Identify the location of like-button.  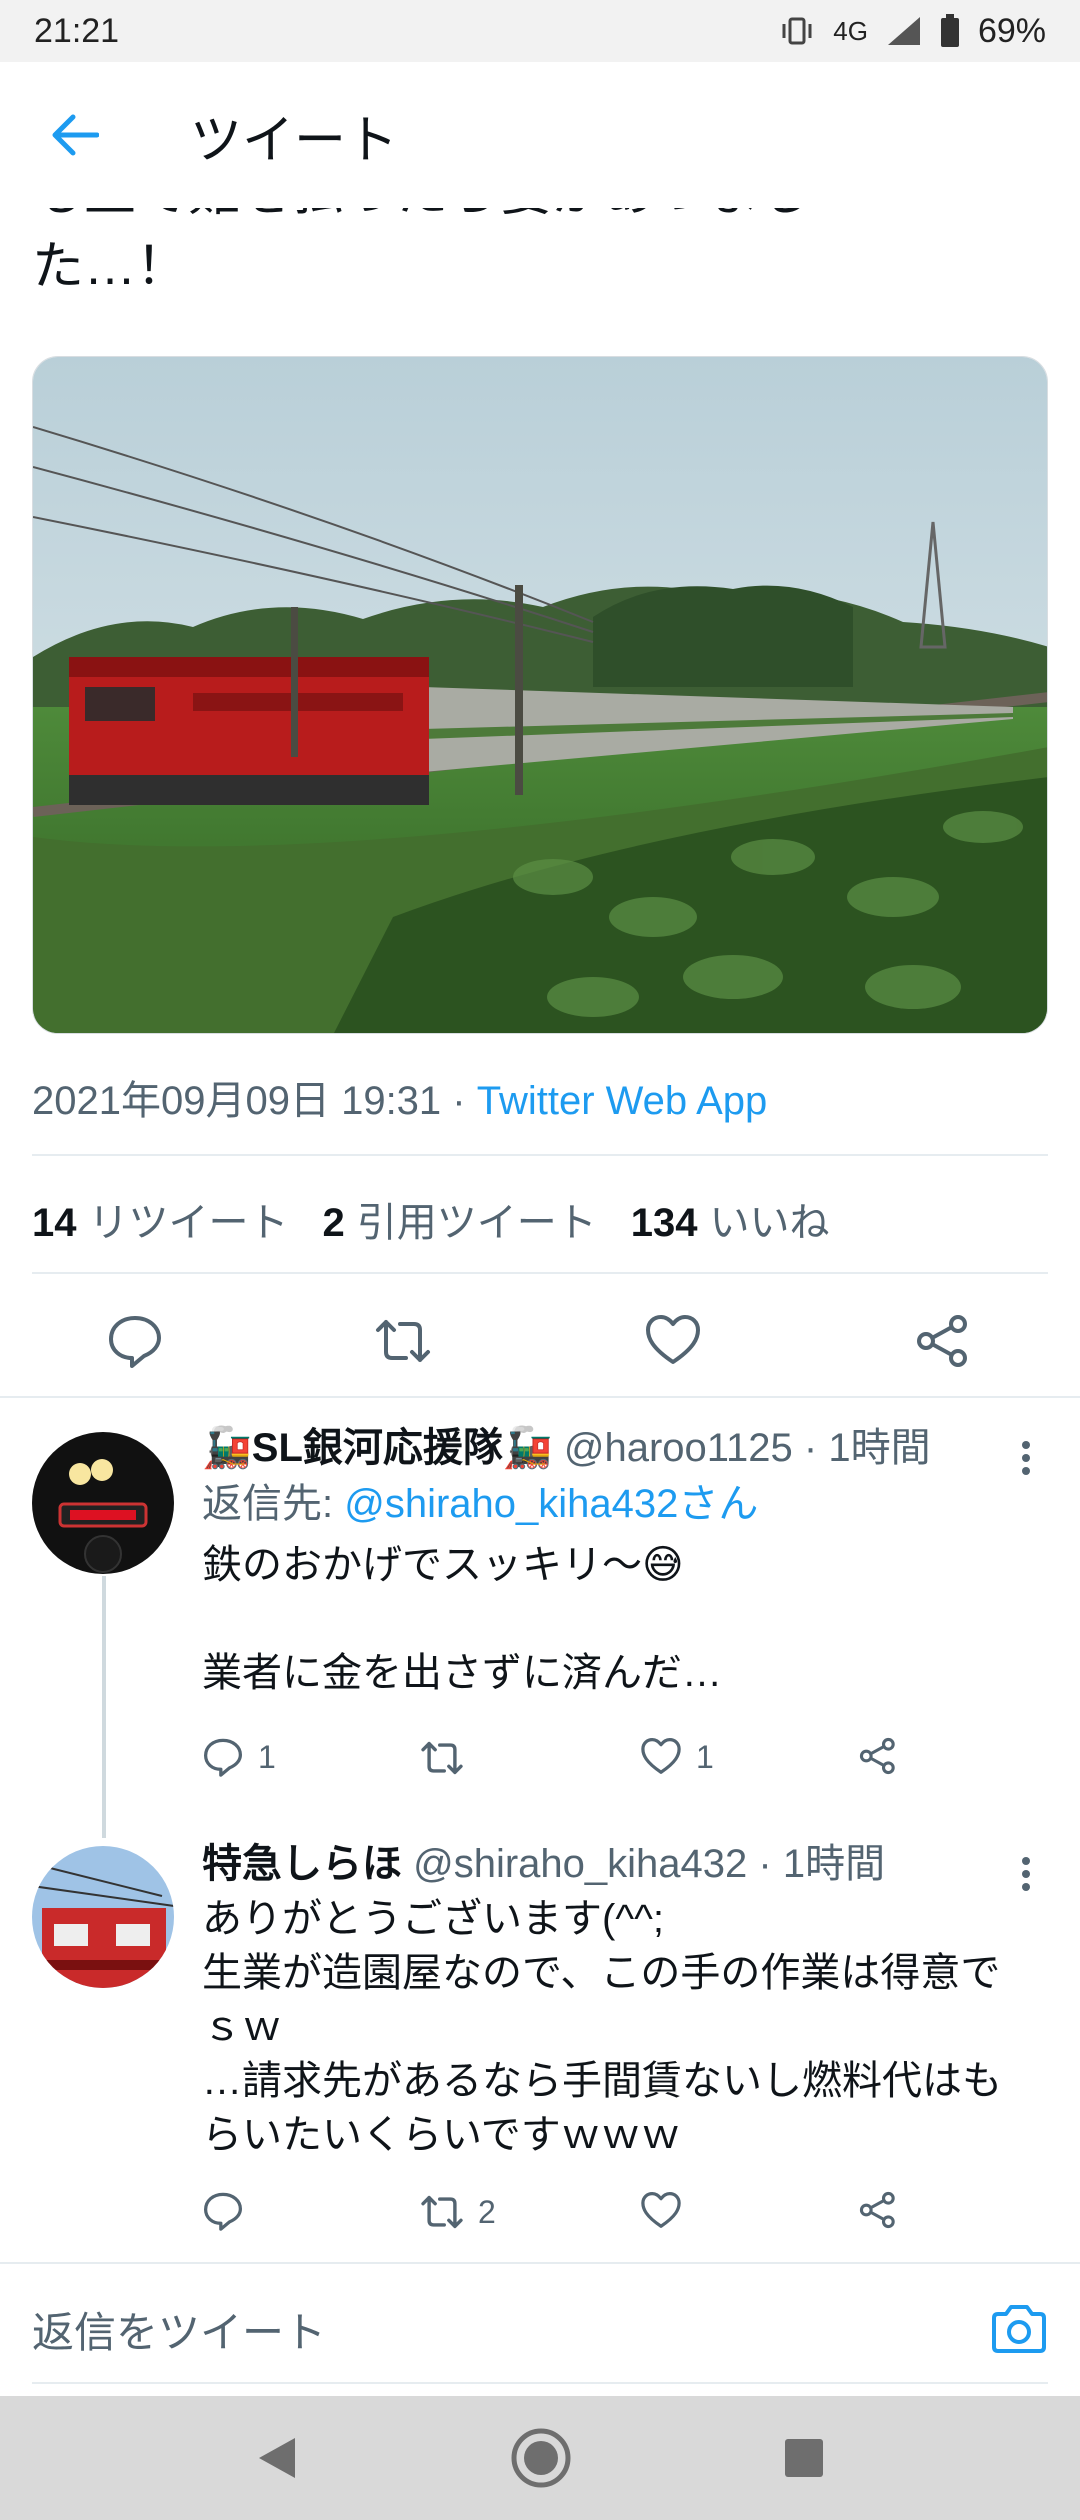
(668, 2211).